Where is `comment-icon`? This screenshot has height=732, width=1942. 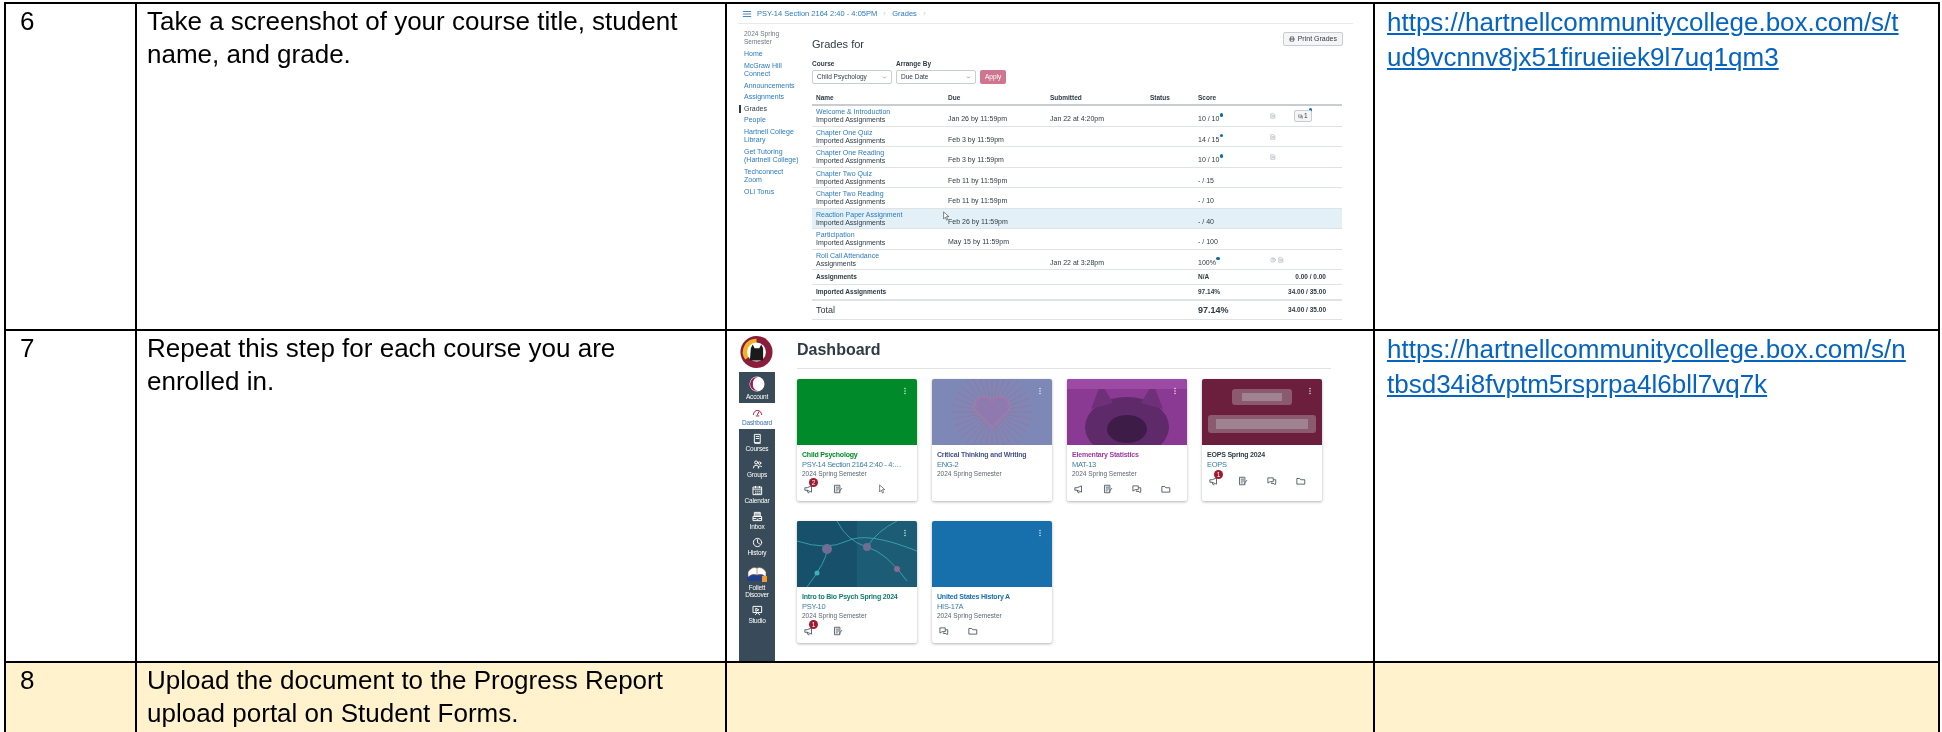 comment-icon is located at coordinates (1300, 116).